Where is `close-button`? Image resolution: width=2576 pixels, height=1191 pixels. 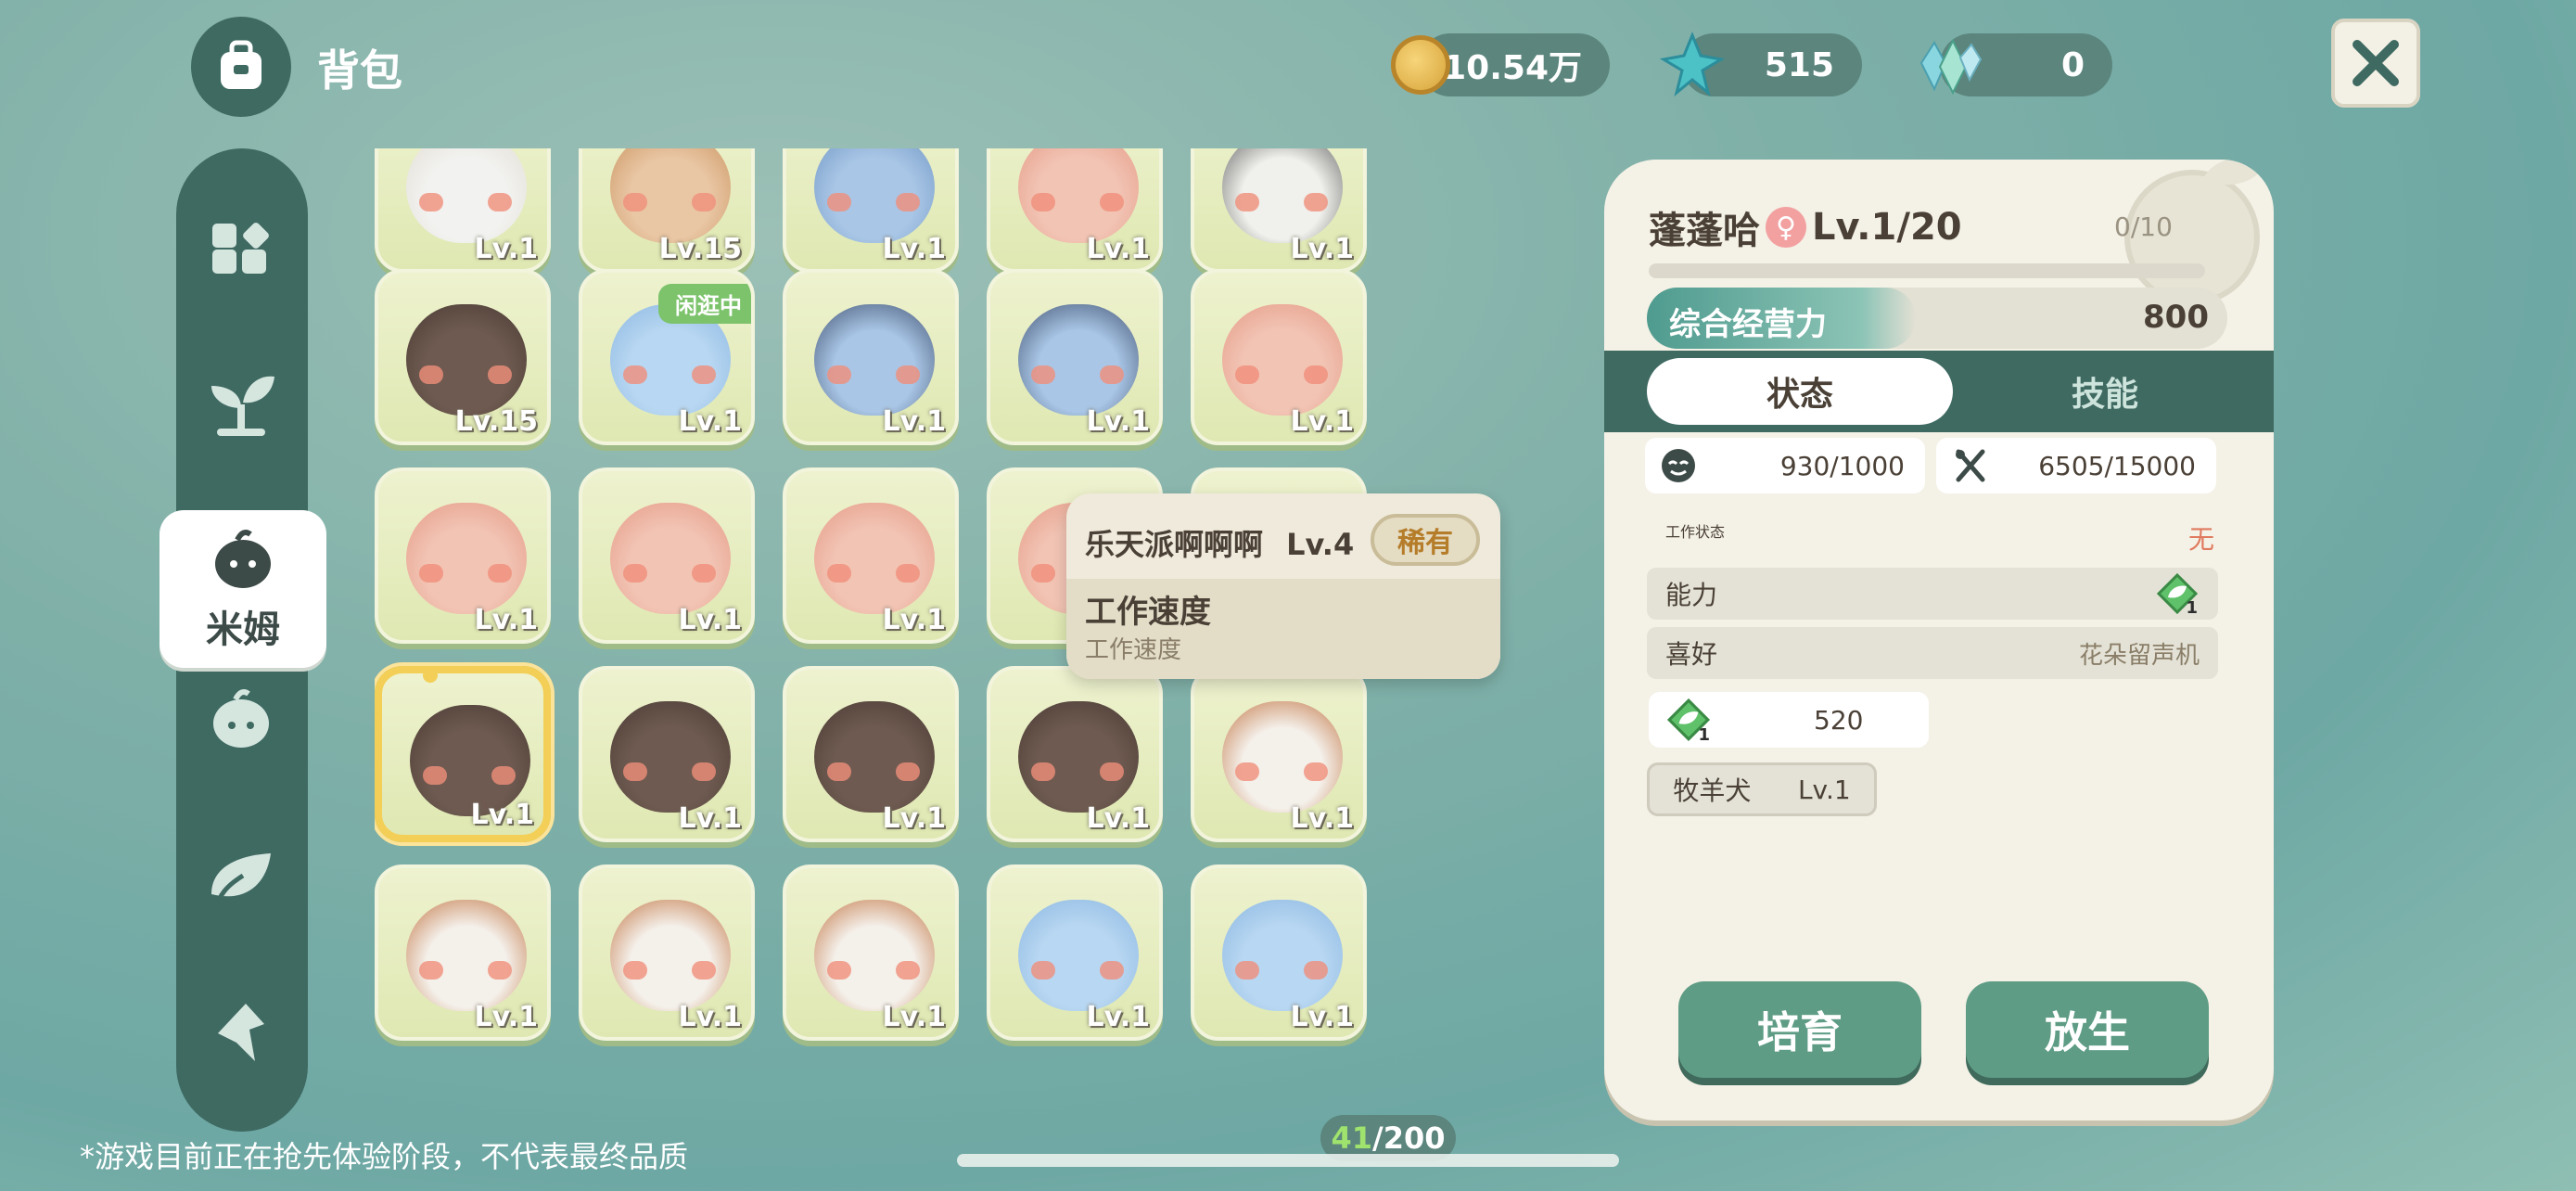
close-button is located at coordinates (2375, 63).